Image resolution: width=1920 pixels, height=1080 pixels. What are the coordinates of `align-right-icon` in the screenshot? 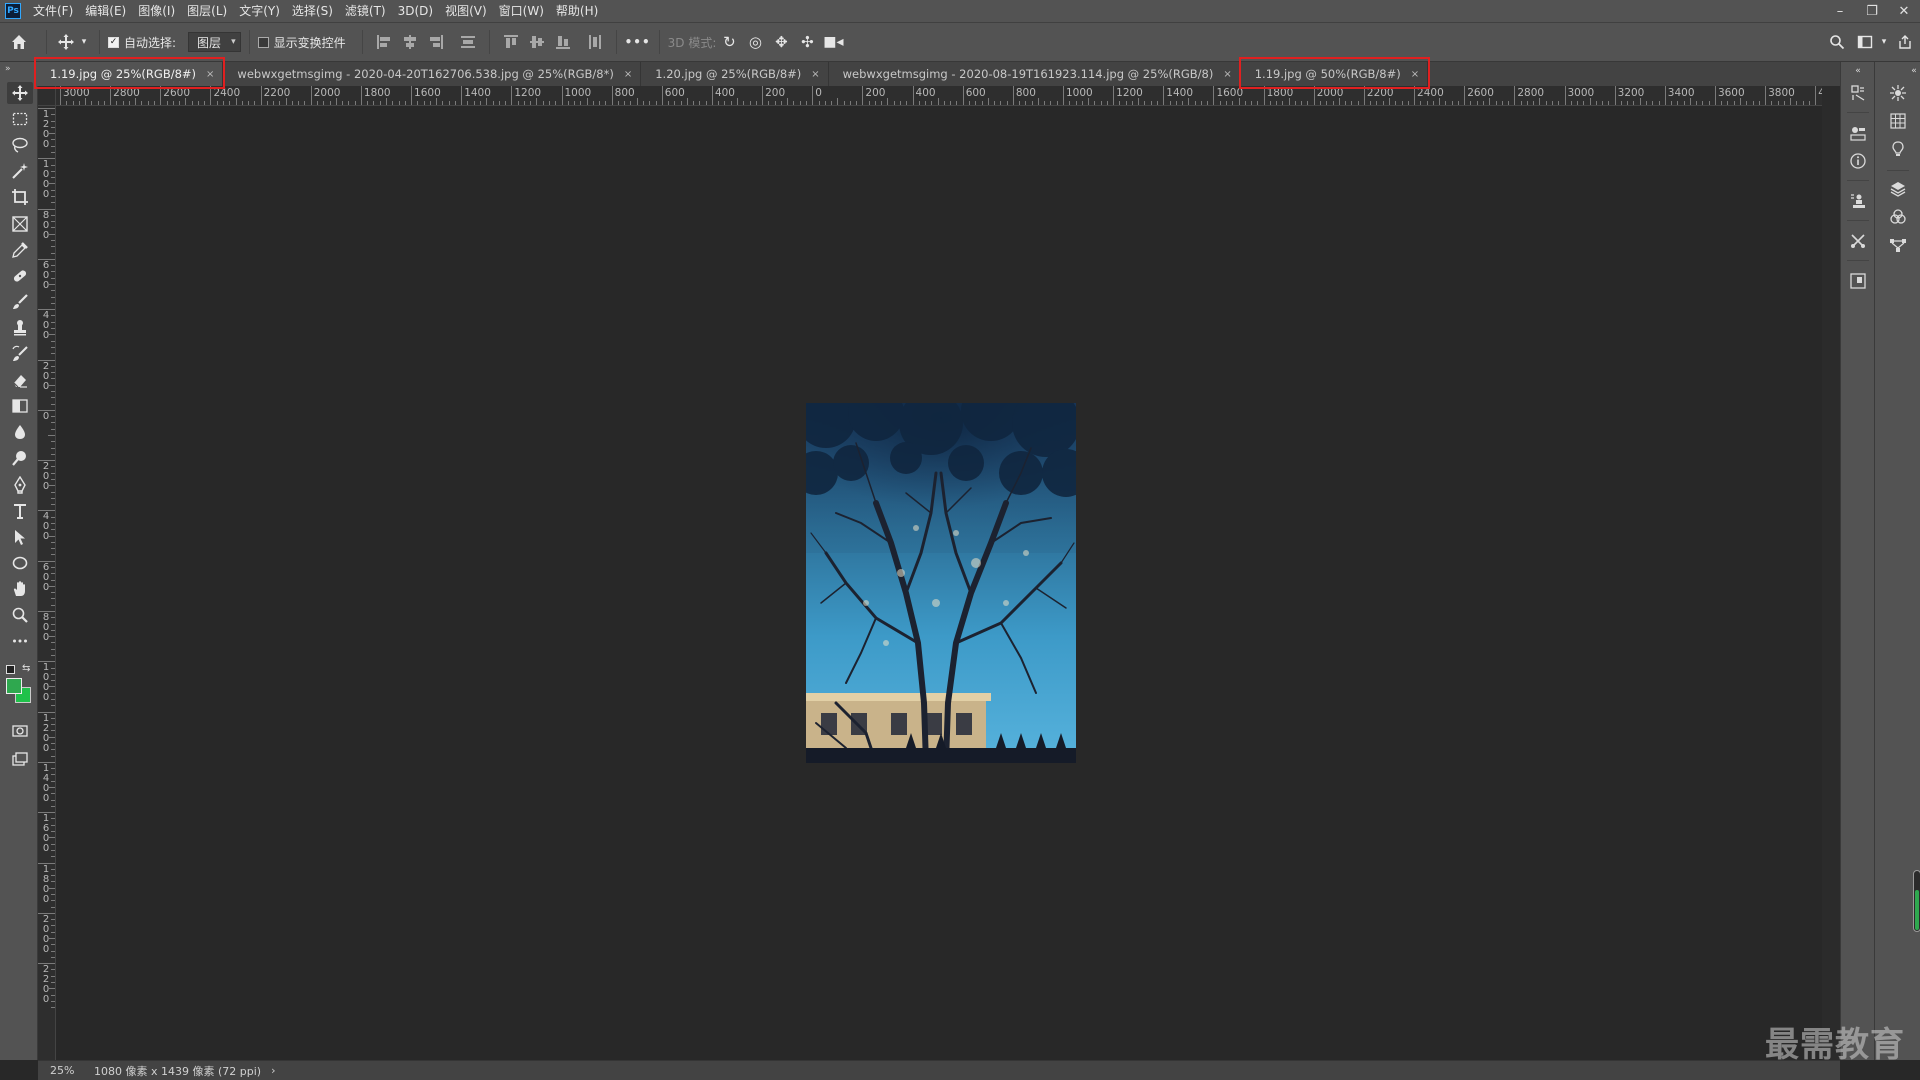 It's located at (436, 42).